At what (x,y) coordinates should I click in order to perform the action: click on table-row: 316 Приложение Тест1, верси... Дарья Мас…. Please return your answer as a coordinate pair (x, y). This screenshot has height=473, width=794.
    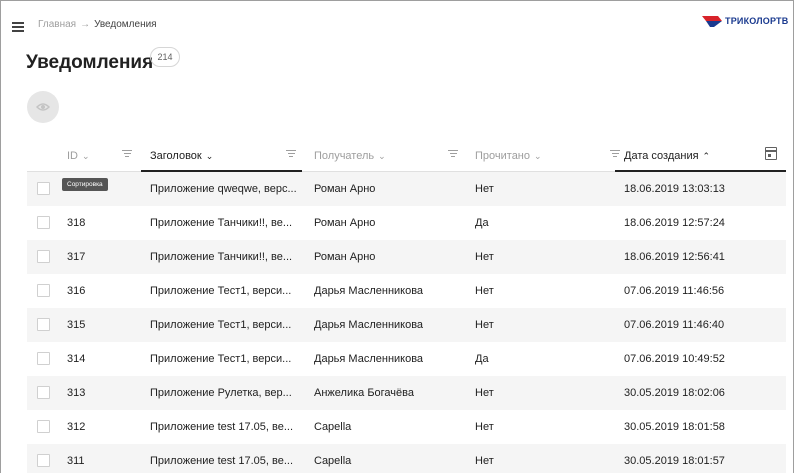
    Looking at the image, I should click on (406, 291).